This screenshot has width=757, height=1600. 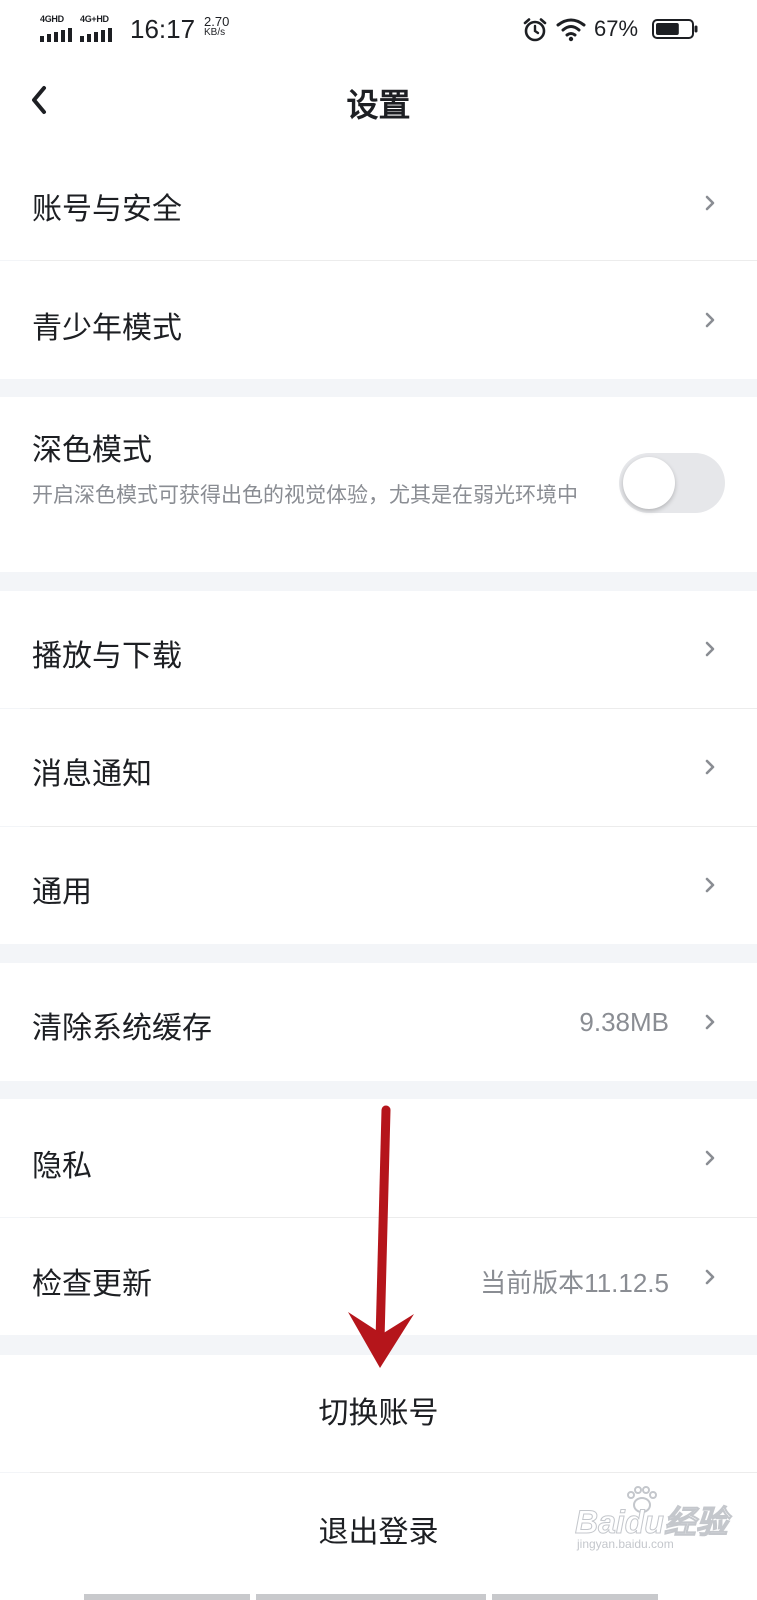 I want to click on switch-account-button: 切换账号, so click(x=378, y=1413).